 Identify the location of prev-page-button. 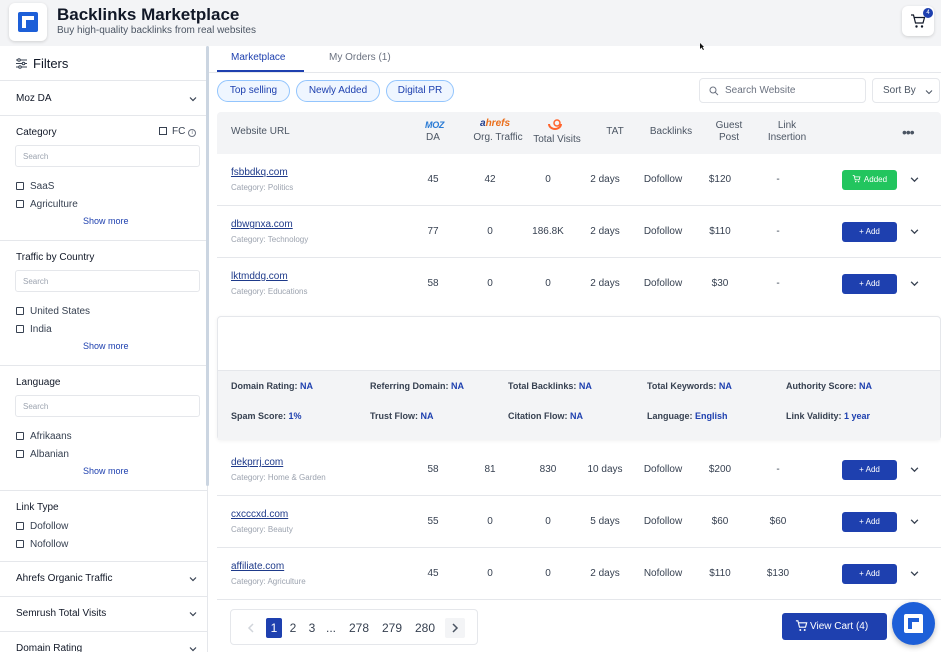
(251, 628).